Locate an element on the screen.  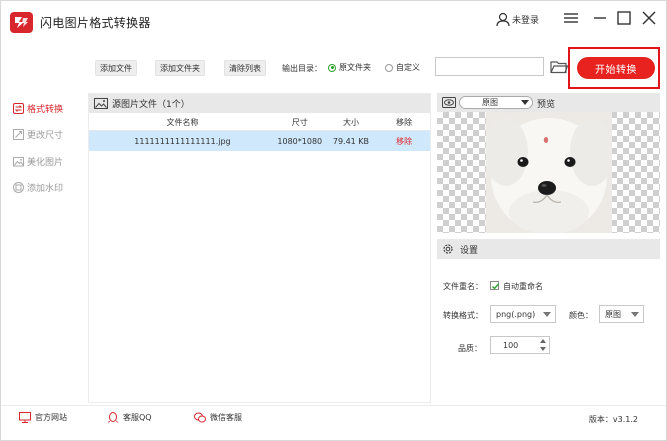
preview-canvas is located at coordinates (548, 172).